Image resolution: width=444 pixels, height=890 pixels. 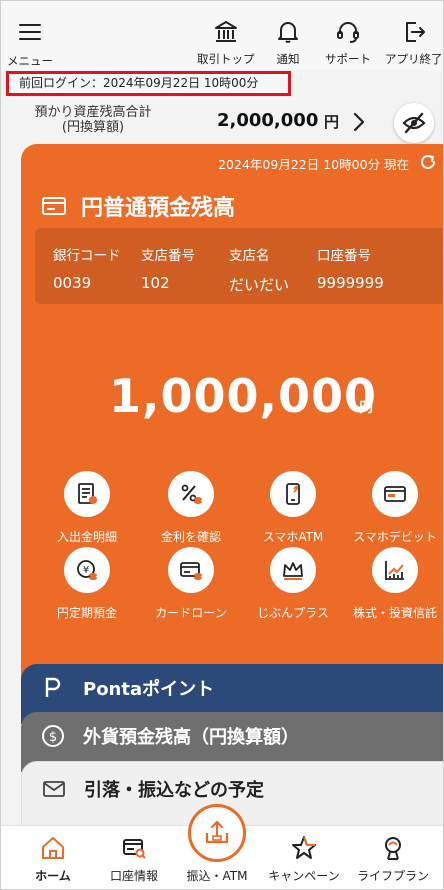 What do you see at coordinates (93, 112) in the screenshot?
I see `total-balance-label-line1: 預かり資産残高合計` at bounding box center [93, 112].